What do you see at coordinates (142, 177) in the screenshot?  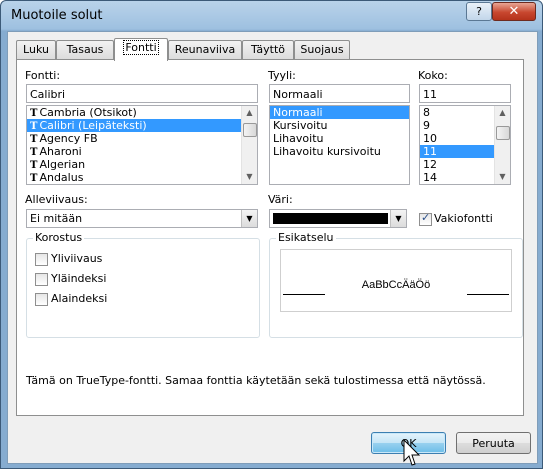 I see `list-item: T Andalus` at bounding box center [142, 177].